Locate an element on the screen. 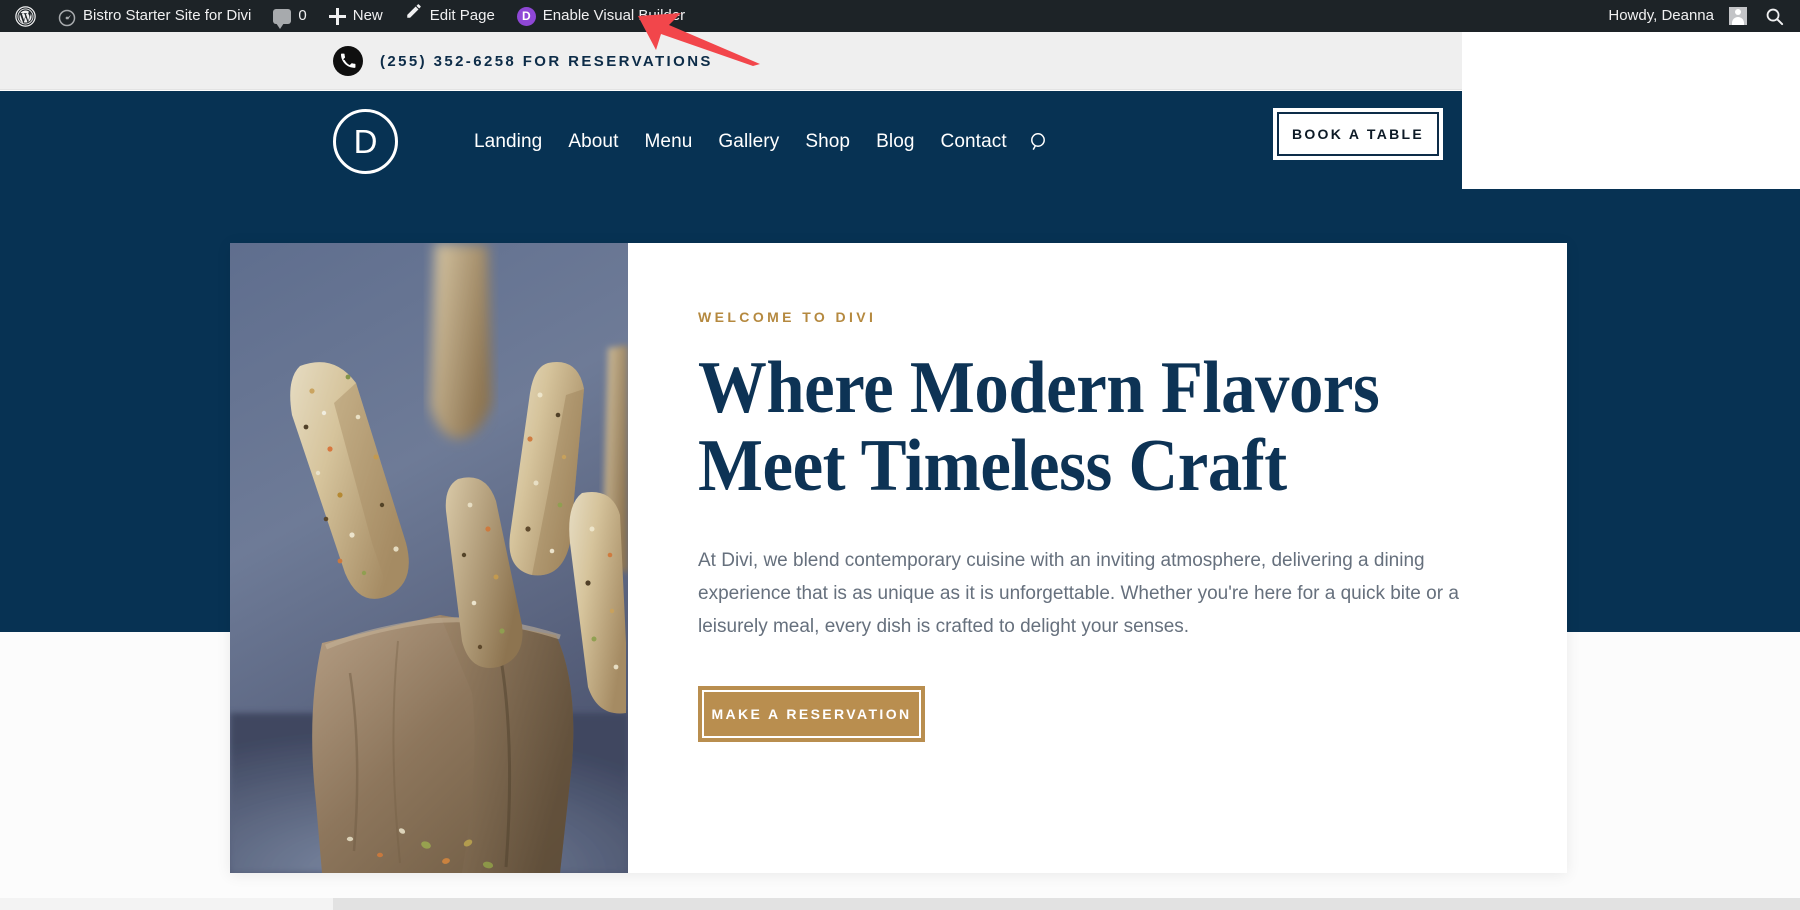 The width and height of the screenshot is (1800, 910). enable-visual-builder-label: Enable Visual Builder is located at coordinates (614, 15).